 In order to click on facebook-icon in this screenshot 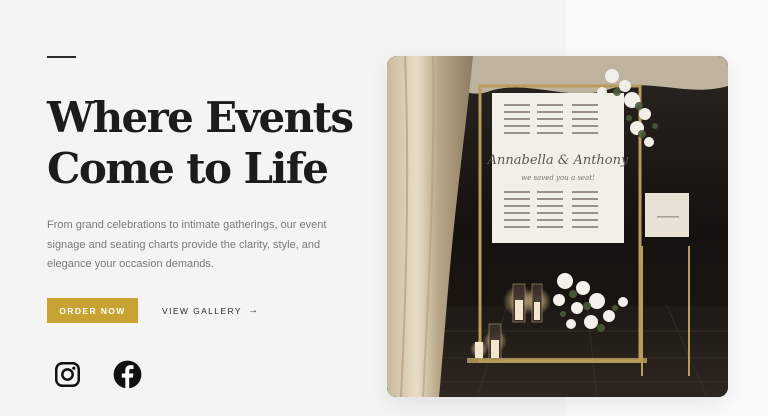, I will do `click(127, 374)`.